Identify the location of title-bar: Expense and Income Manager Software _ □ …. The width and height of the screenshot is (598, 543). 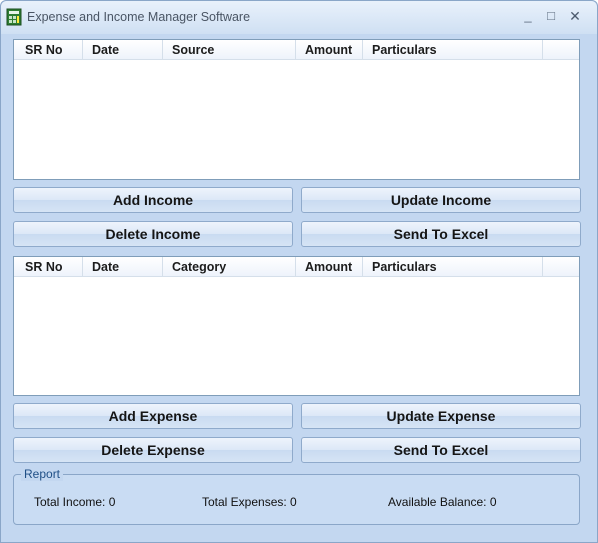
(299, 17).